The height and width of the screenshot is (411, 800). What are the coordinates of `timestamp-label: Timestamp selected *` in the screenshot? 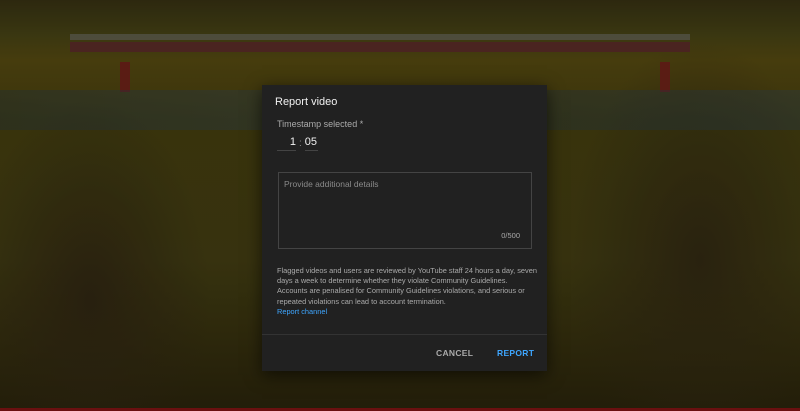 It's located at (320, 124).